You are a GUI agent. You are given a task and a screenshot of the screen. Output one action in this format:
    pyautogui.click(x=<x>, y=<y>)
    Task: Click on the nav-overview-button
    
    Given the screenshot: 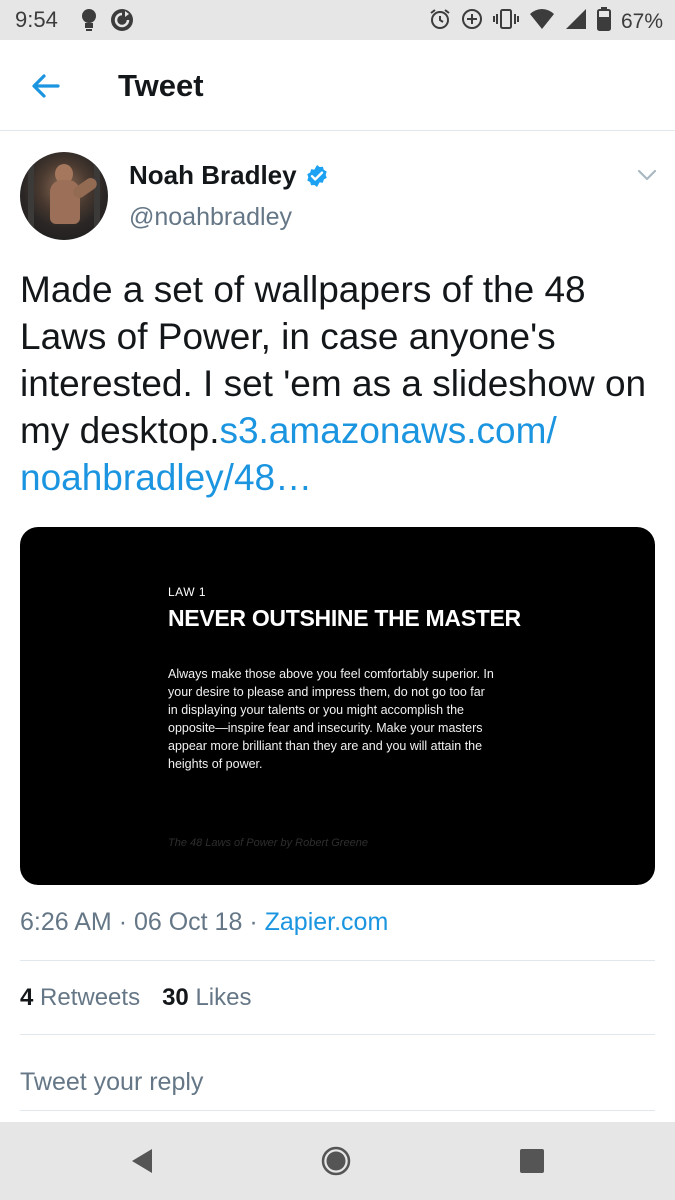 What is the action you would take?
    pyautogui.click(x=532, y=1161)
    